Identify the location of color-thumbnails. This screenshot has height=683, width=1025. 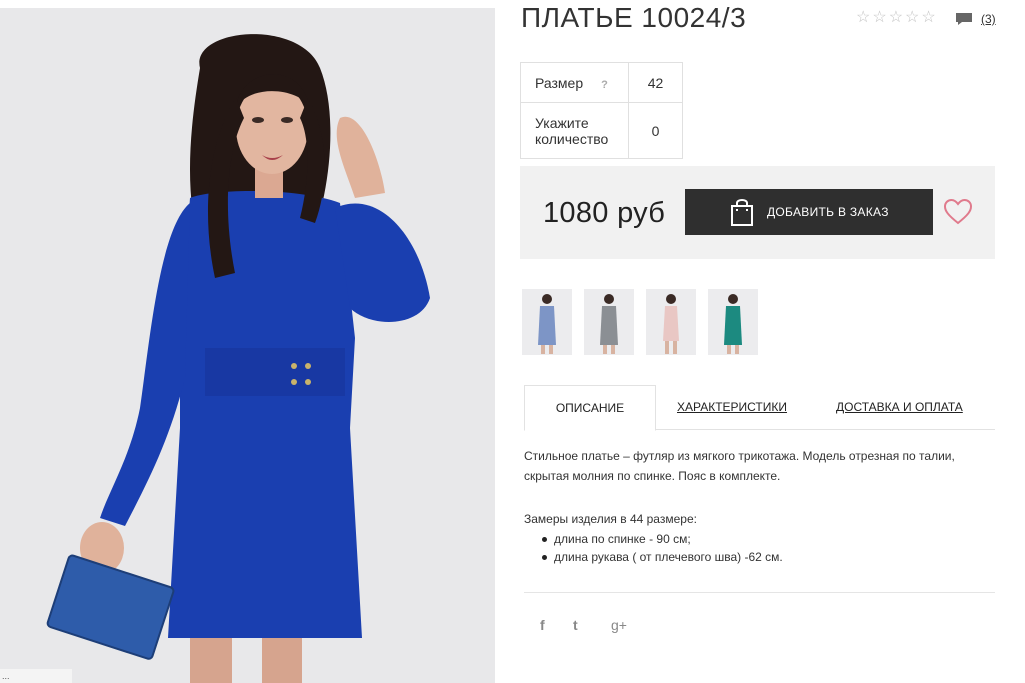
(640, 322).